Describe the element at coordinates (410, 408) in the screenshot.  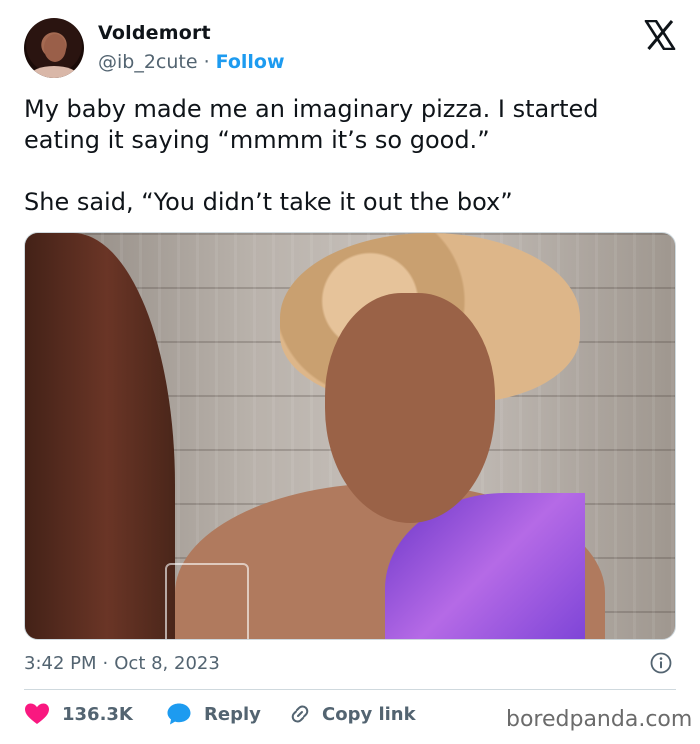
I see `photo-face` at that location.